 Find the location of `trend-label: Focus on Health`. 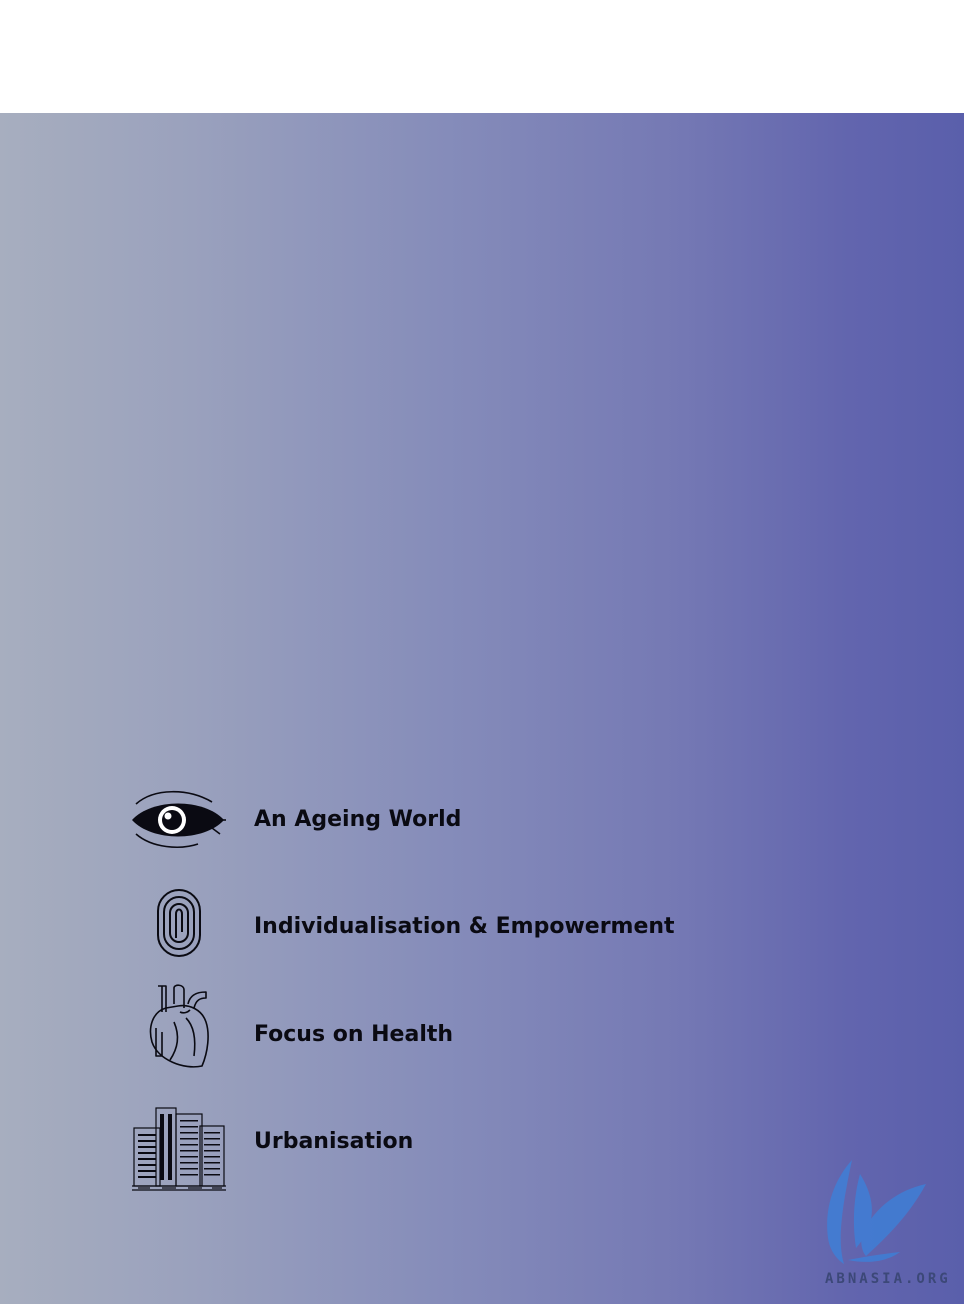

trend-label: Focus on Health is located at coordinates (354, 1034).